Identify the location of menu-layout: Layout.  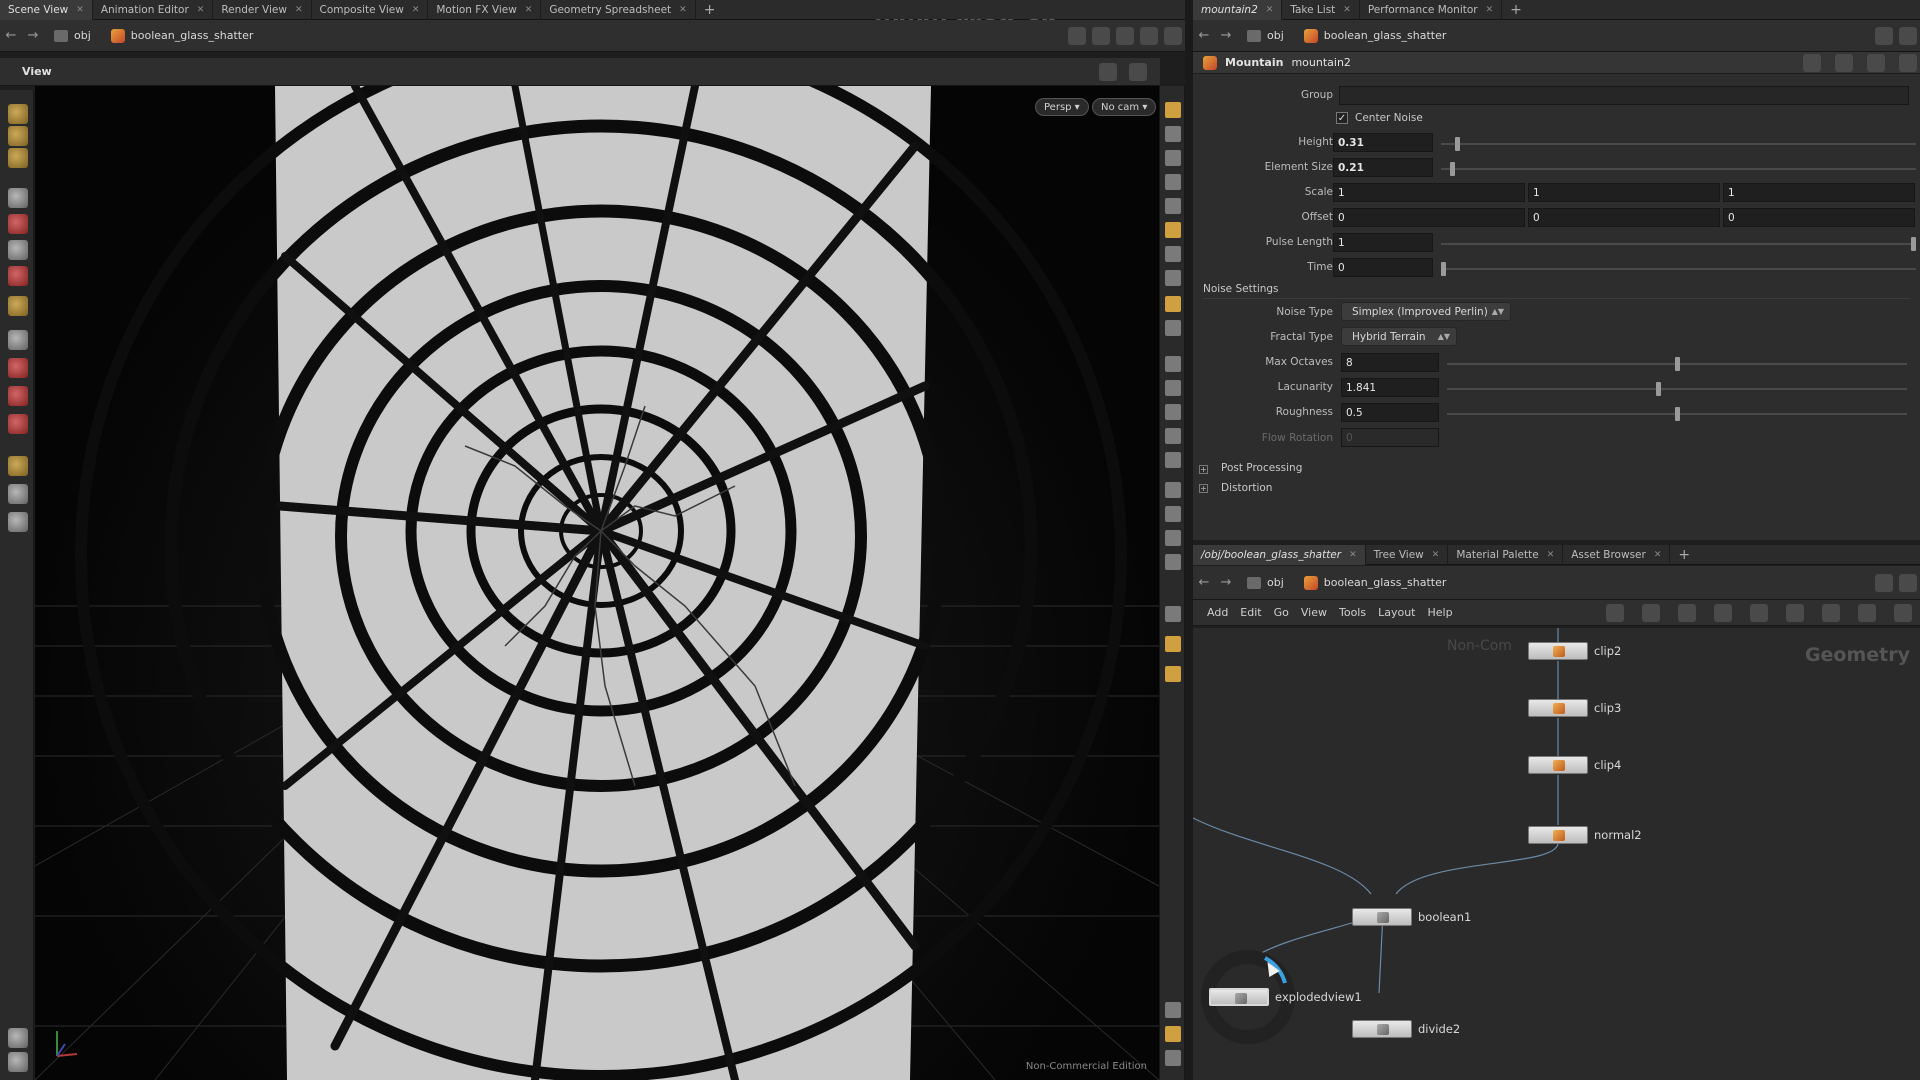
(1396, 612).